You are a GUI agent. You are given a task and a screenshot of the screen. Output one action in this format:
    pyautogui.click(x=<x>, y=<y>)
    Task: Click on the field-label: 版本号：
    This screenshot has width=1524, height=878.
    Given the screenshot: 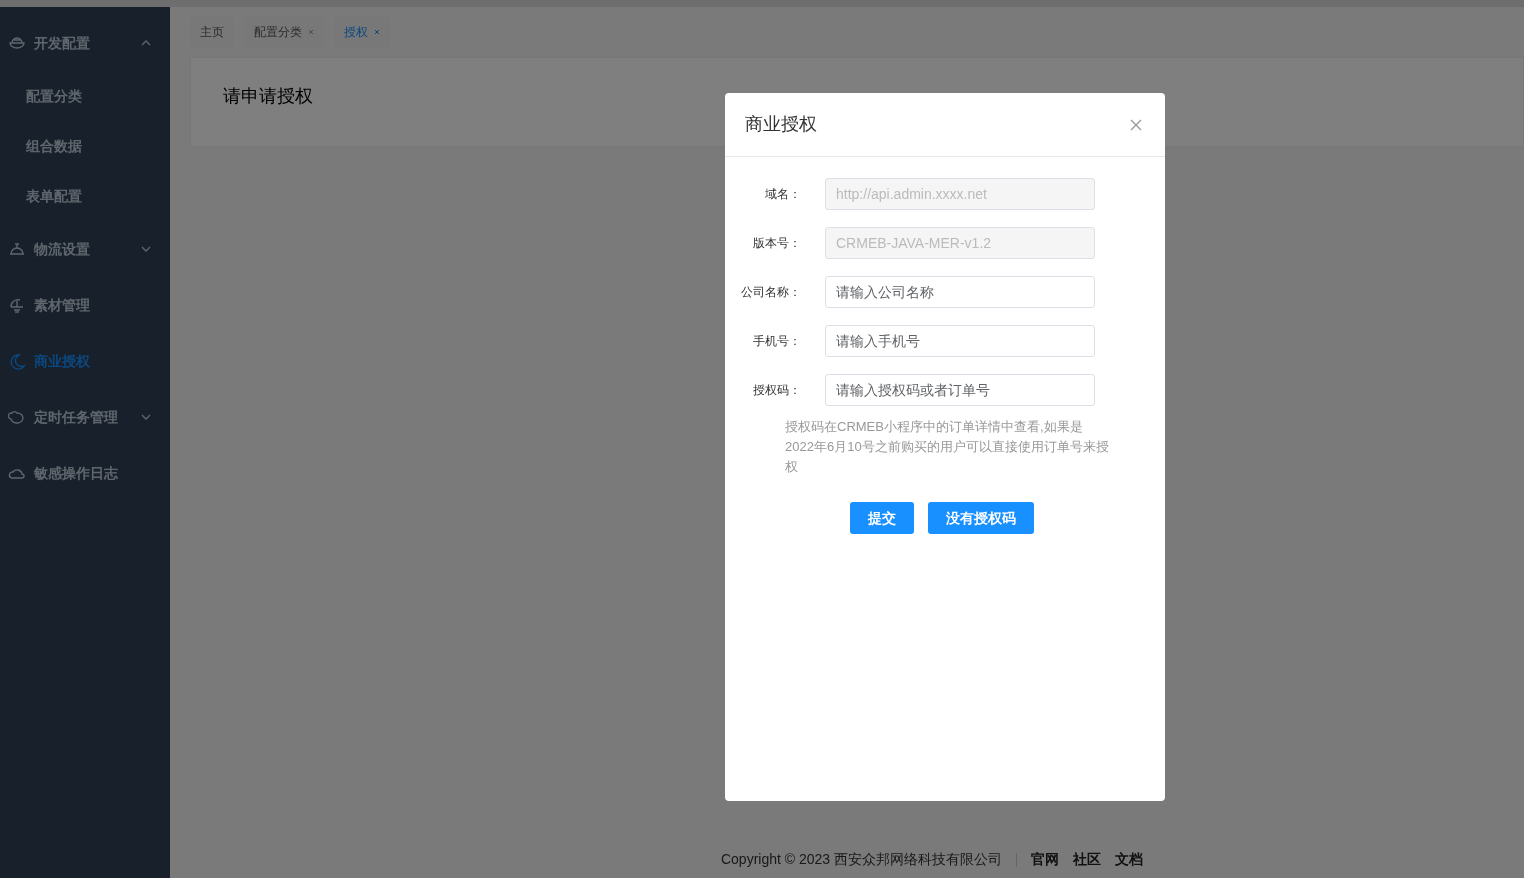 What is the action you would take?
    pyautogui.click(x=777, y=243)
    